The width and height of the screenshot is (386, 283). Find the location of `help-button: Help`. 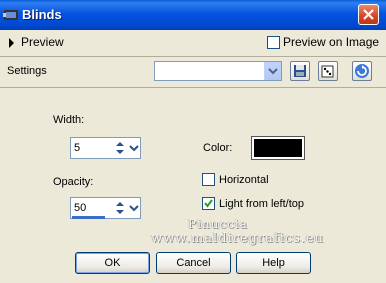

help-button: Help is located at coordinates (273, 263).